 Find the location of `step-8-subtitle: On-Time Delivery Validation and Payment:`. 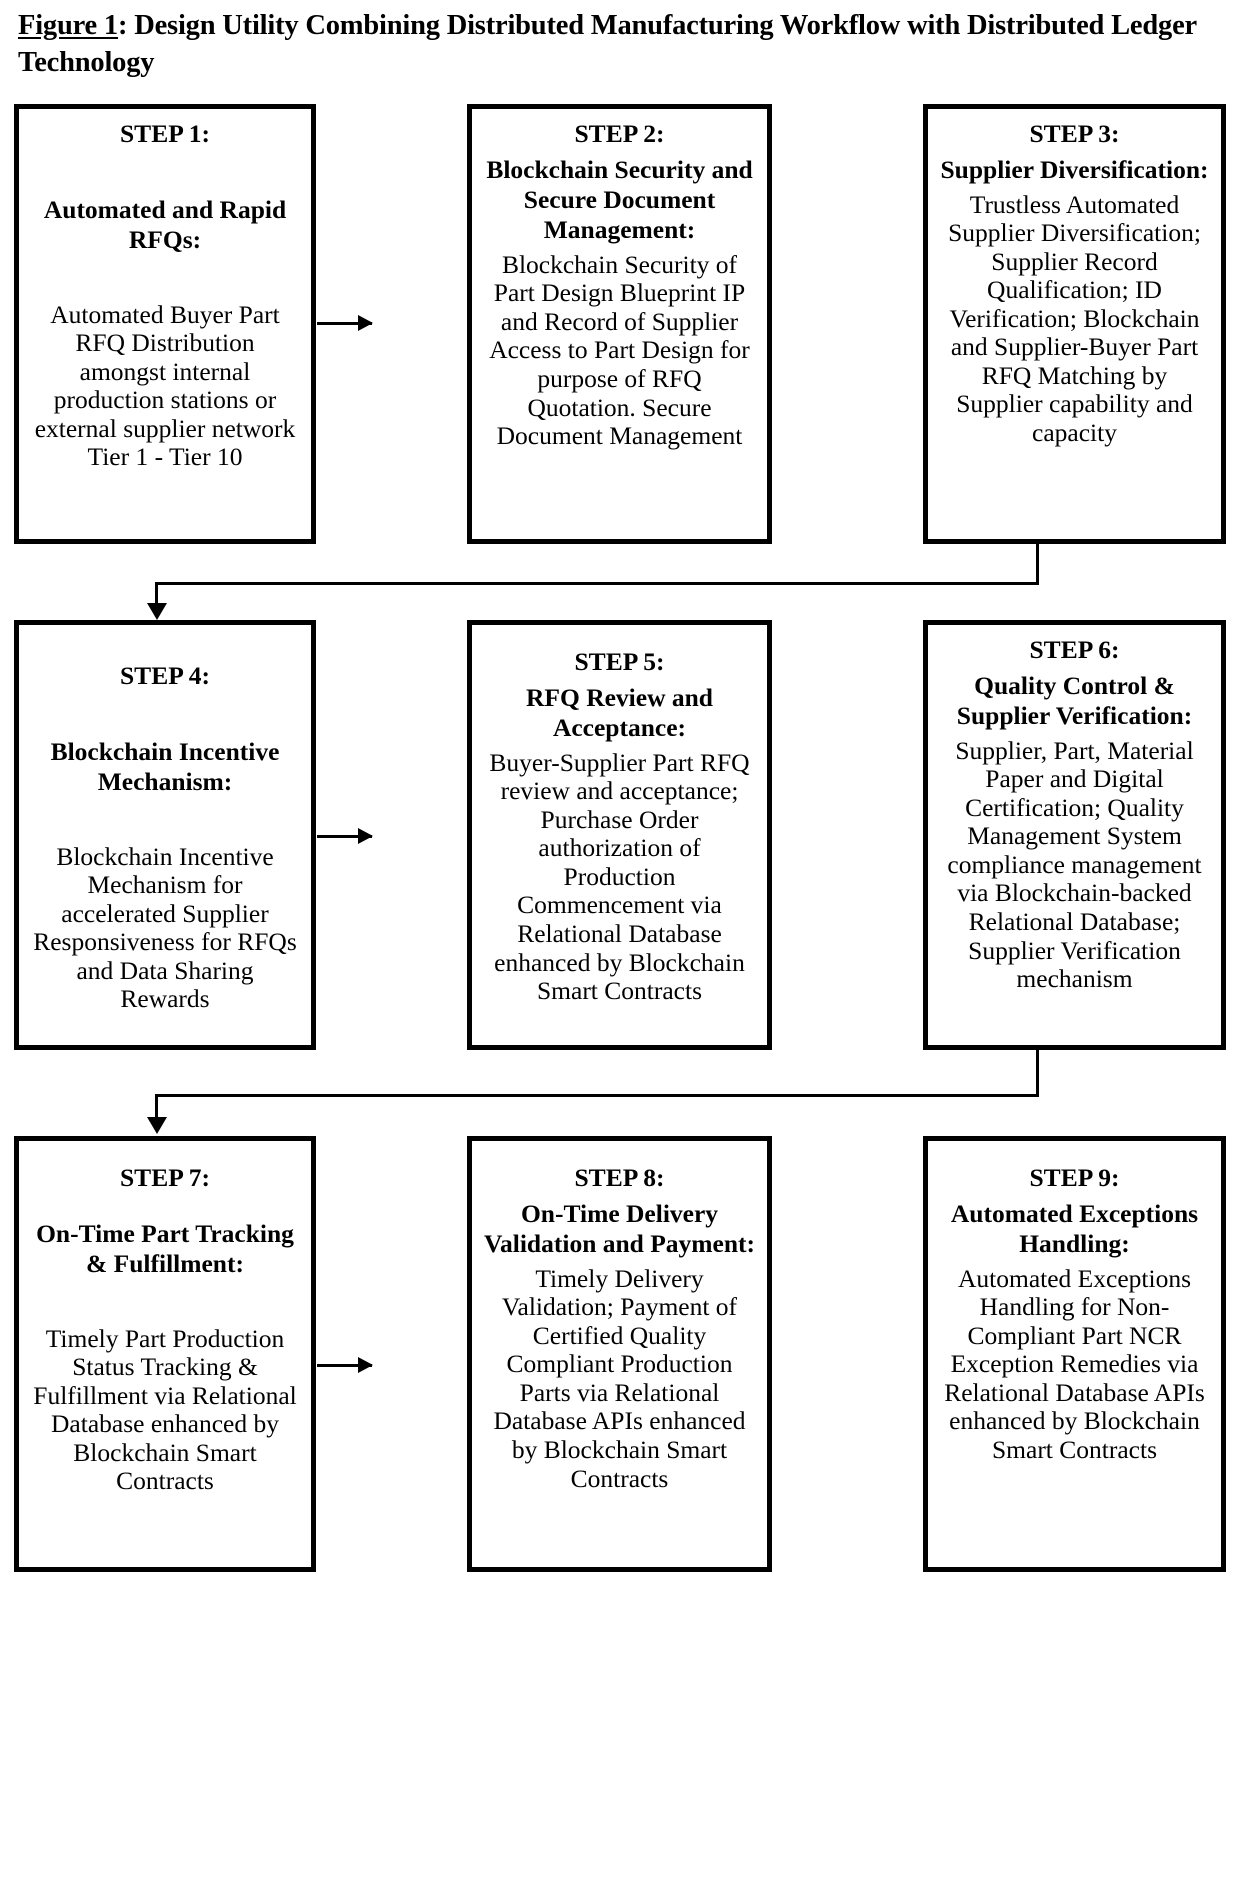

step-8-subtitle: On-Time Delivery Validation and Payment: is located at coordinates (619, 1228).